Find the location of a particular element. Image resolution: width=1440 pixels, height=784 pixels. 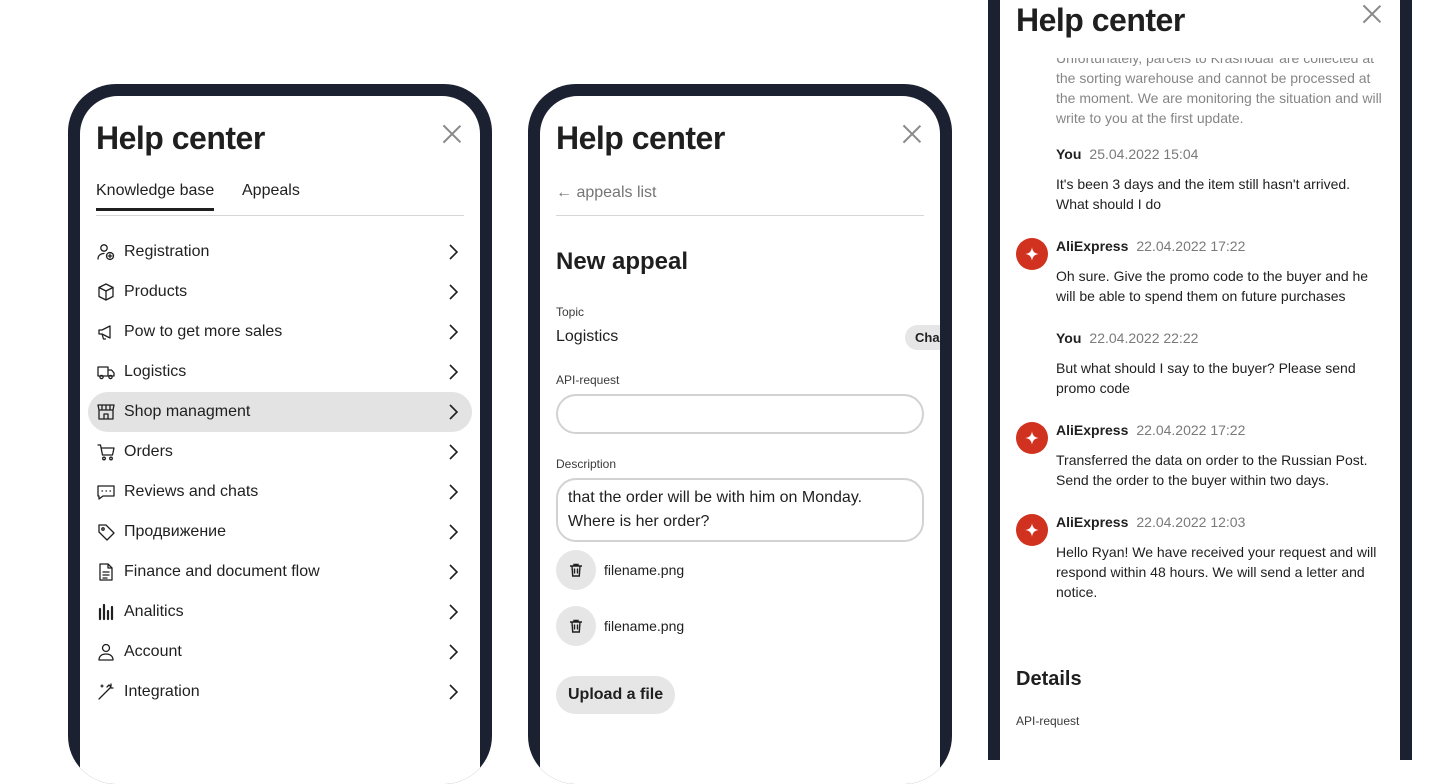

menu-item-label: Finance and document flow is located at coordinates (222, 571).